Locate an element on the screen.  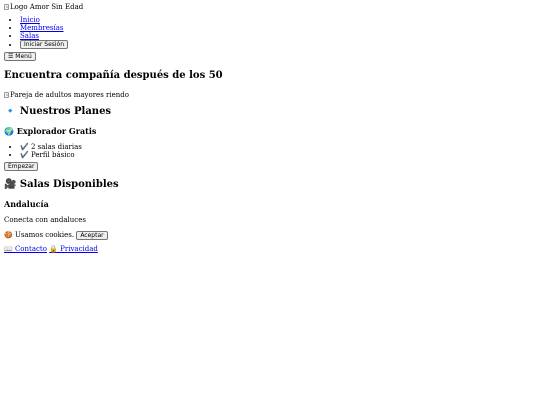
login-button: Iniciar Sesión is located at coordinates (44, 44).